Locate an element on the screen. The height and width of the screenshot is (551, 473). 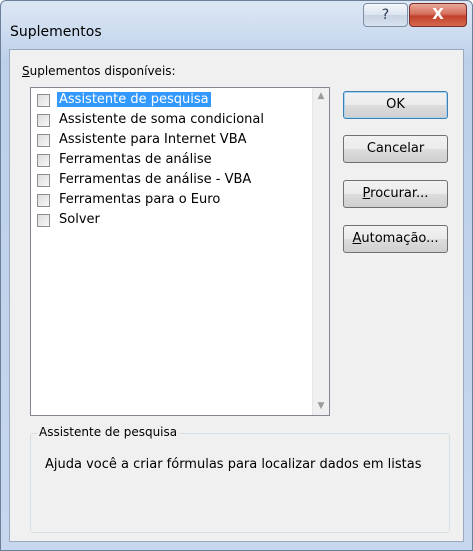
list-item: Assistente de soma condicional is located at coordinates (172, 121).